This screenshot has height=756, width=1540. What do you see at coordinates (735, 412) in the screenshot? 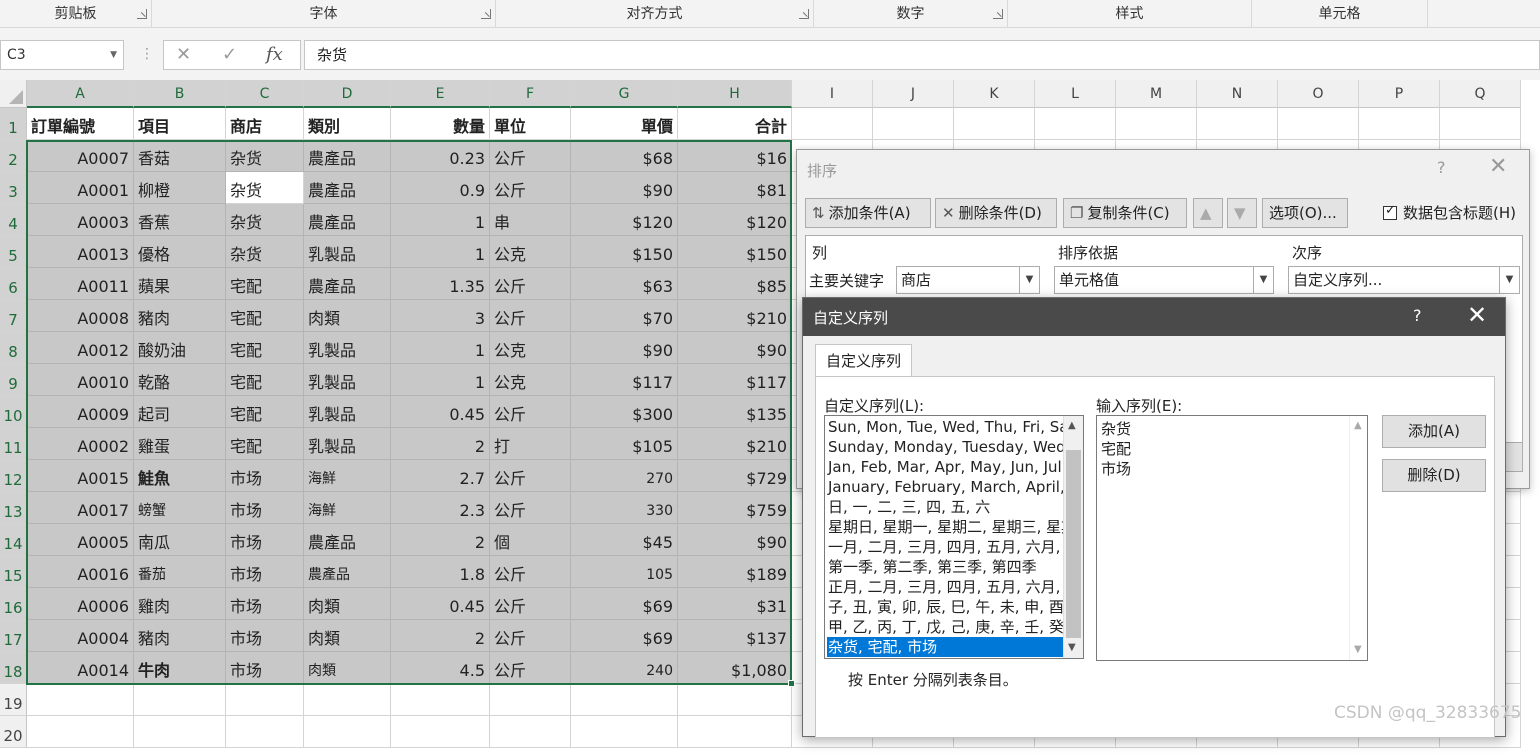
I see `cell: $135` at bounding box center [735, 412].